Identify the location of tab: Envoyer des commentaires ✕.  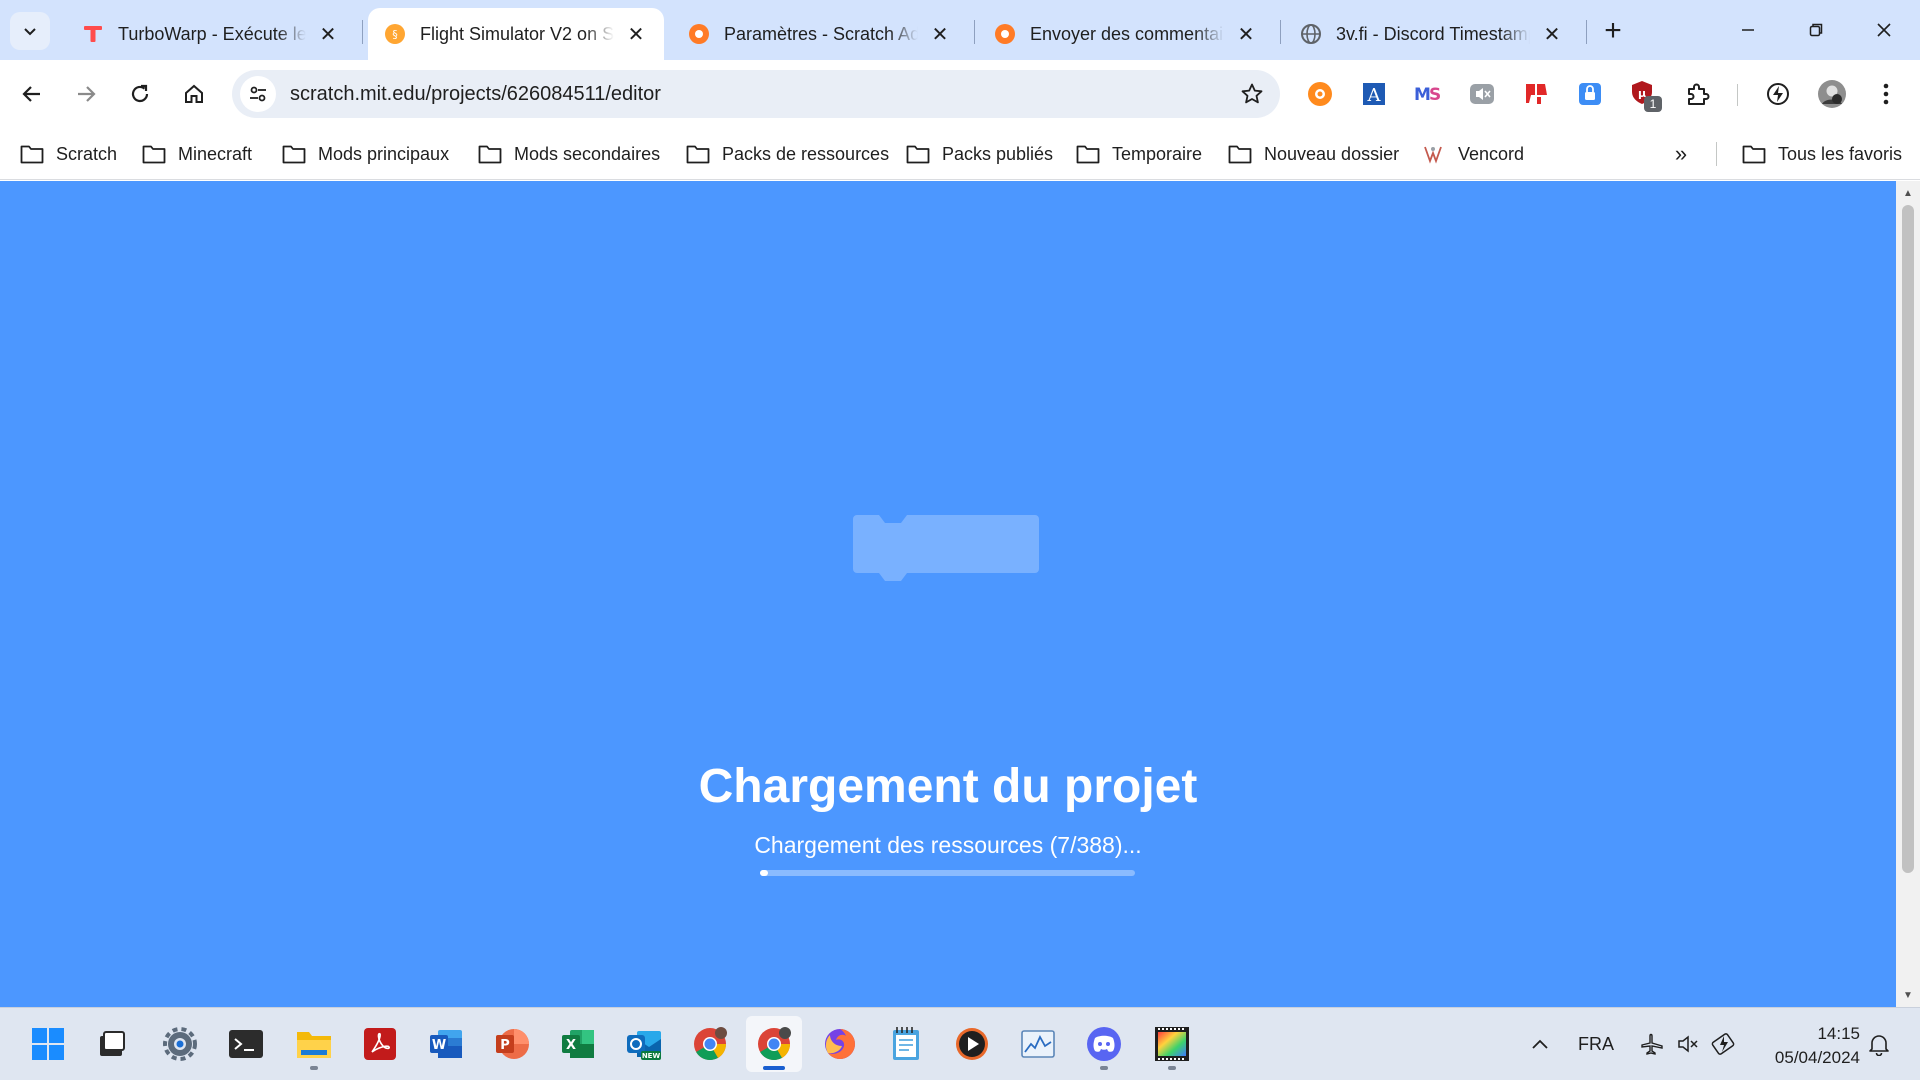
(1126, 34).